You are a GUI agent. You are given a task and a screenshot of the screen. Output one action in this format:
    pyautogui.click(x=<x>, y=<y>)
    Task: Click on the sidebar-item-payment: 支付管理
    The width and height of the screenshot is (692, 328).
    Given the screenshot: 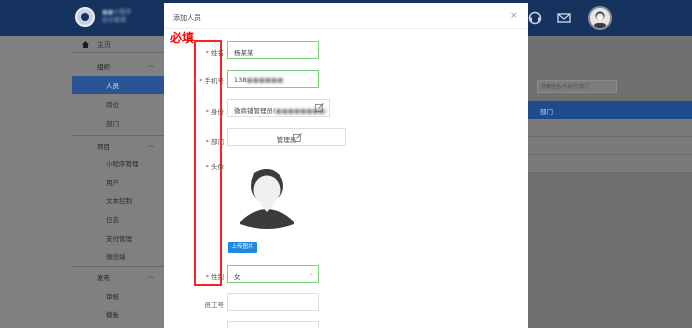 What is the action you would take?
    pyautogui.click(x=119, y=238)
    